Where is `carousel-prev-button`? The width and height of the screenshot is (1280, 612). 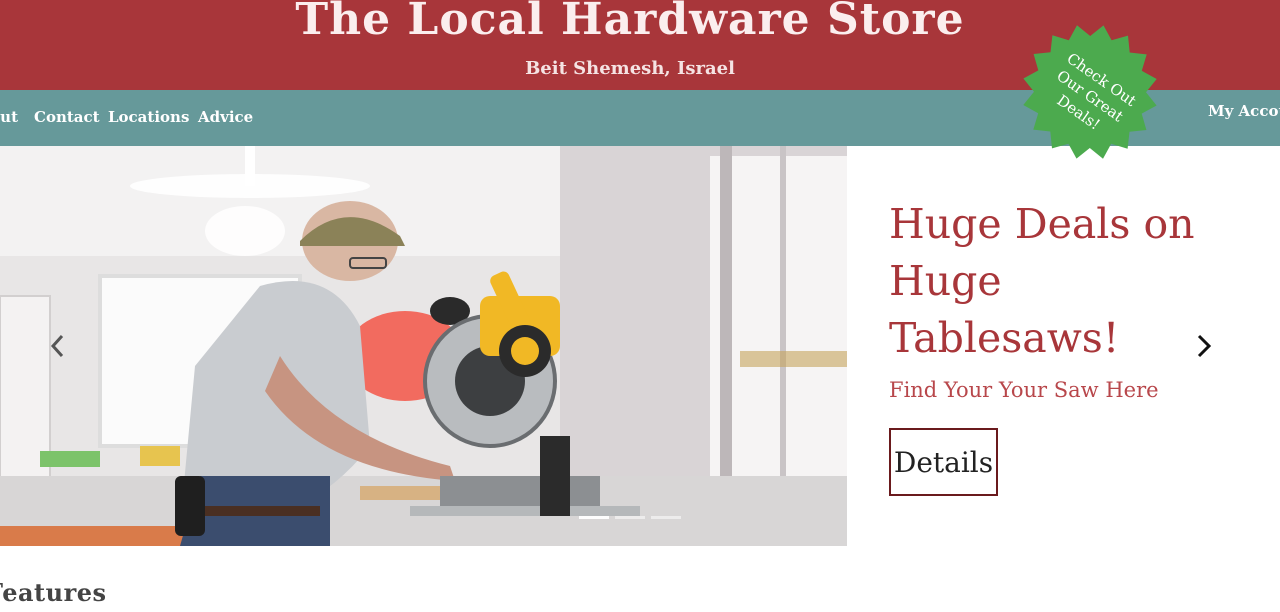
carousel-prev-button is located at coordinates (58, 346).